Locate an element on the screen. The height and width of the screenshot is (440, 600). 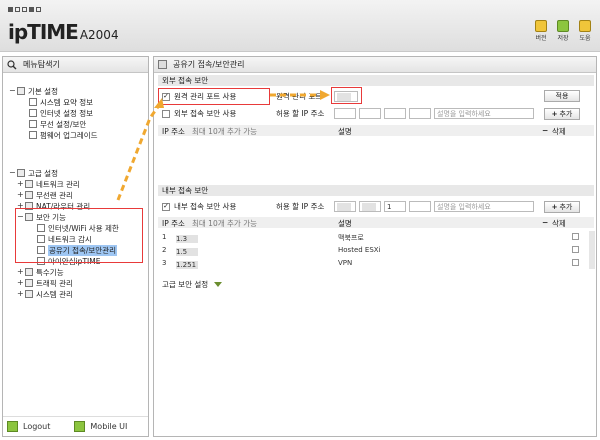
internal-ip-oct2 is located at coordinates (370, 206).